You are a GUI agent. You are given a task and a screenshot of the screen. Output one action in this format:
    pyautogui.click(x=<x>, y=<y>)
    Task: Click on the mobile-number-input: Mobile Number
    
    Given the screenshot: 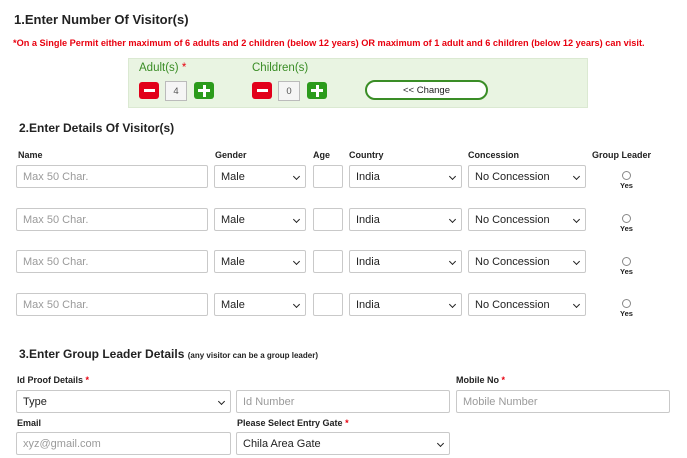 What is the action you would take?
    pyautogui.click(x=563, y=401)
    